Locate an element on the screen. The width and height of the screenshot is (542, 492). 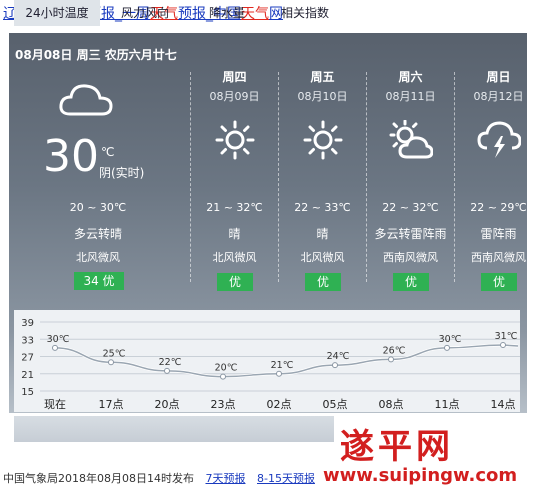
watermark-logo-text: 遂平网 is located at coordinates (397, 447).